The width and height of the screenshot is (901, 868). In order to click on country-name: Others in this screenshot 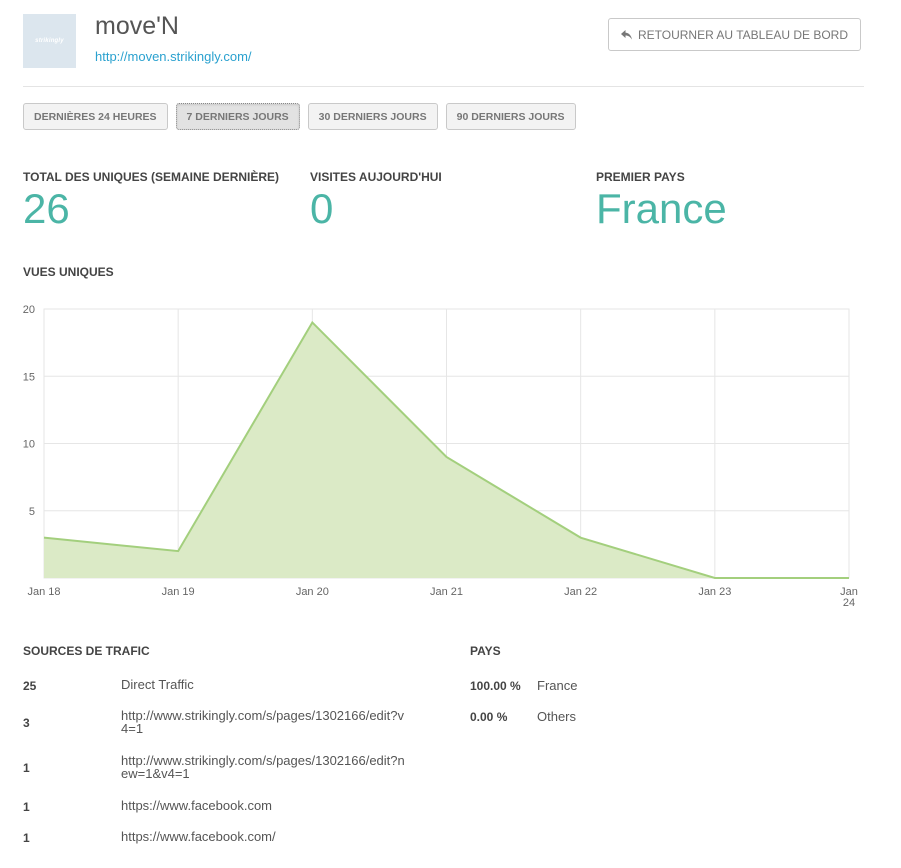, I will do `click(557, 716)`.